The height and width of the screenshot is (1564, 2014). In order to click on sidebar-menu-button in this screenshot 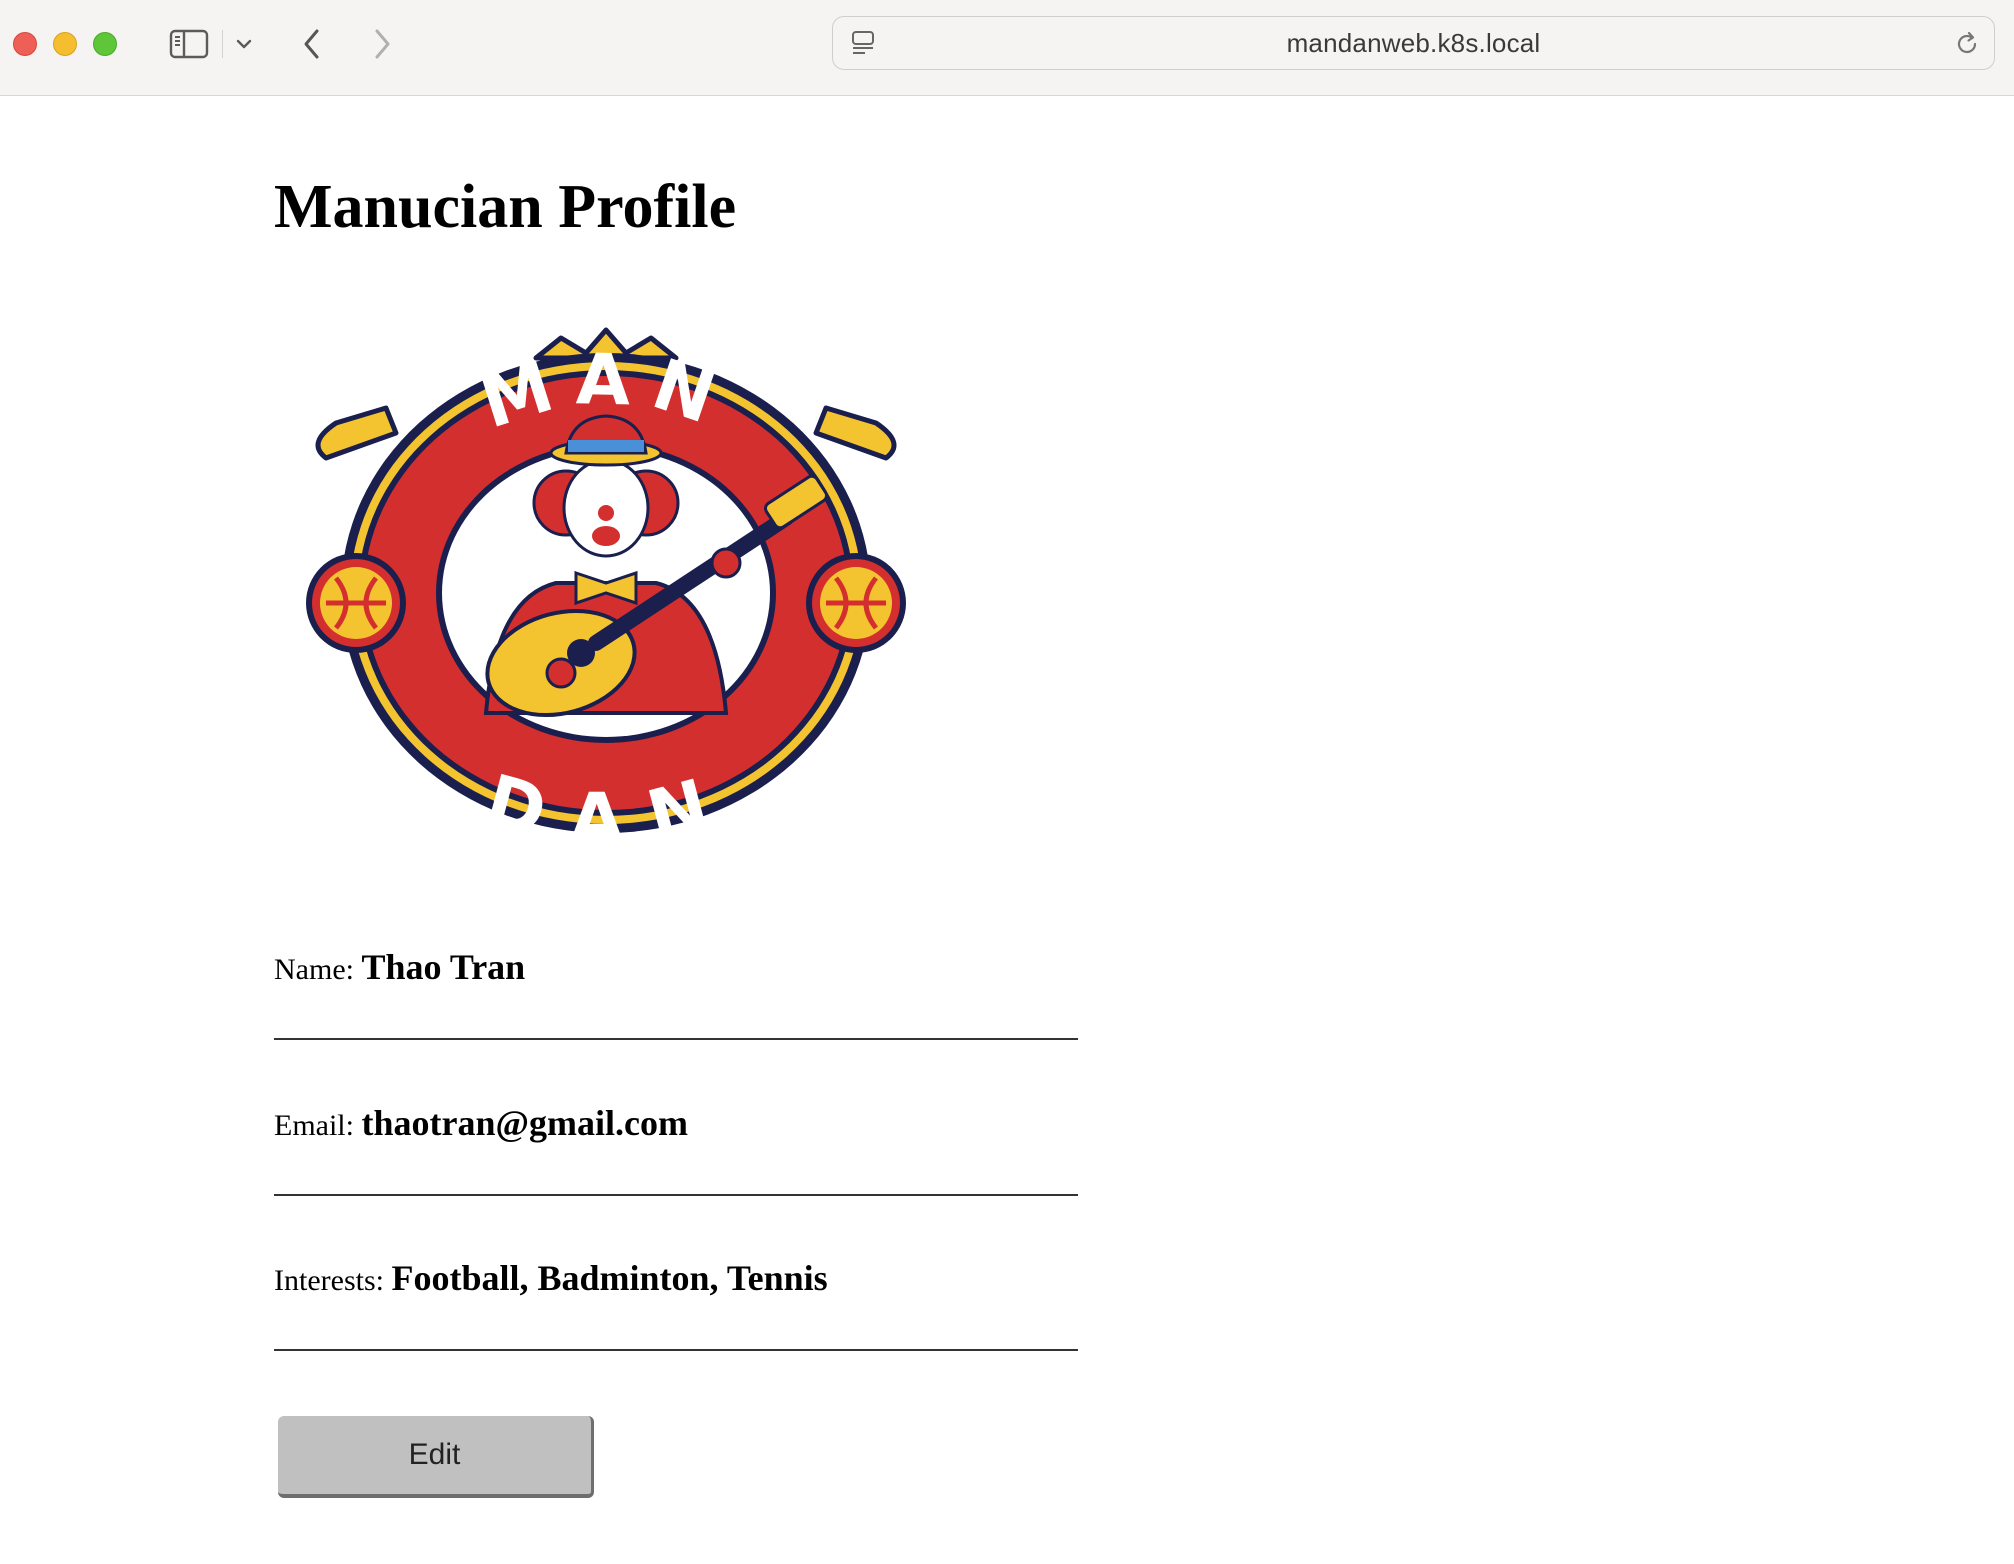, I will do `click(244, 44)`.